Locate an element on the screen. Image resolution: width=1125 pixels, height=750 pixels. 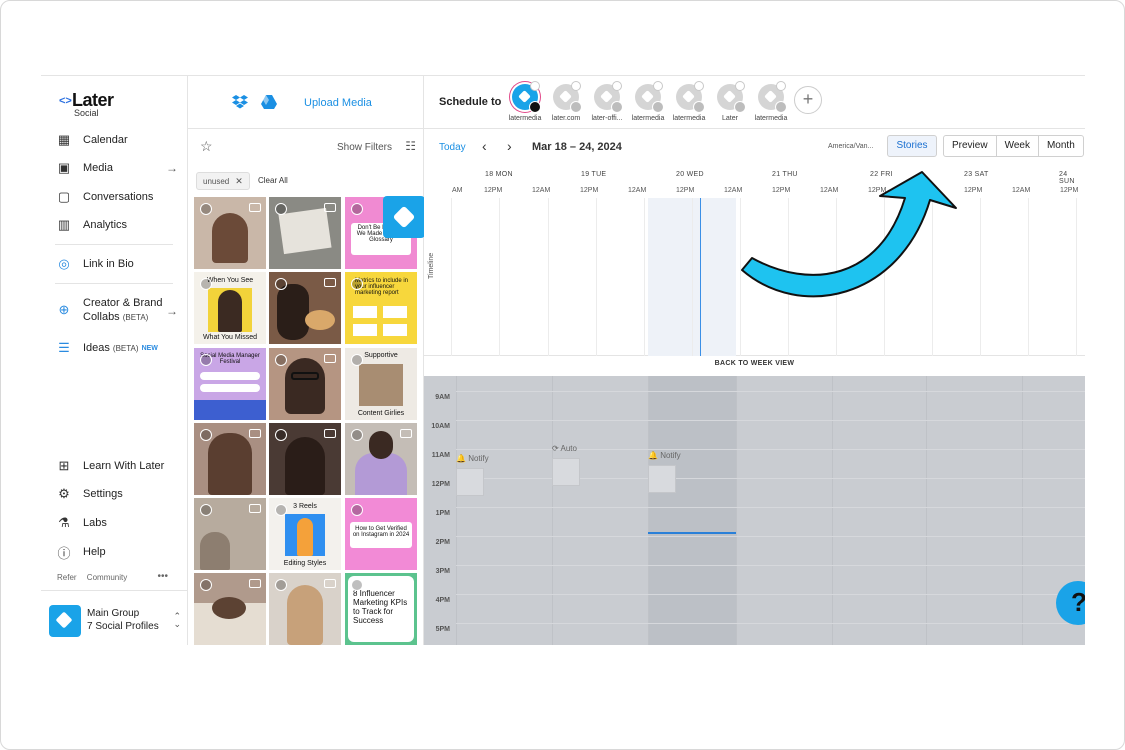
sidebar-item-learn: ⊞ Learn With Later is located at coordinates (117, 466).